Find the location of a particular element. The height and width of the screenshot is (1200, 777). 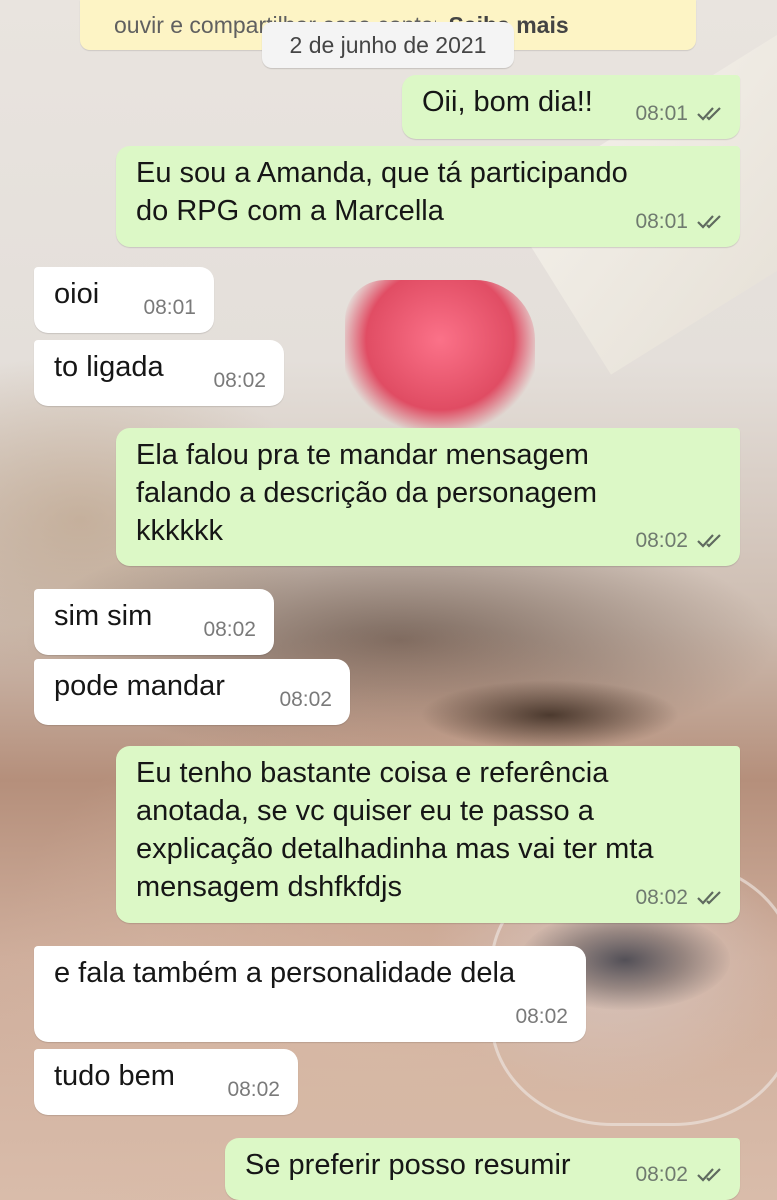

wallpaper-eyebrow is located at coordinates (550, 715).